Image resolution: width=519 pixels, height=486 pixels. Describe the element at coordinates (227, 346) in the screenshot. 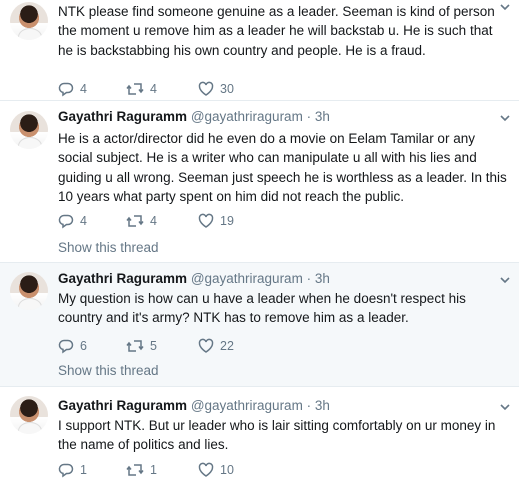

I see `like-count: 22` at that location.